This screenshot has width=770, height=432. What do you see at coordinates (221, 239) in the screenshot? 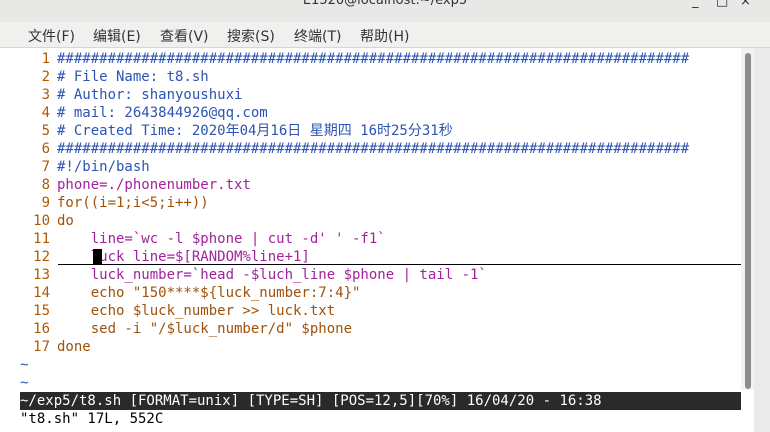
I see `code-text: line=`wc -l $phone | cut -d' ' -f1`` at bounding box center [221, 239].